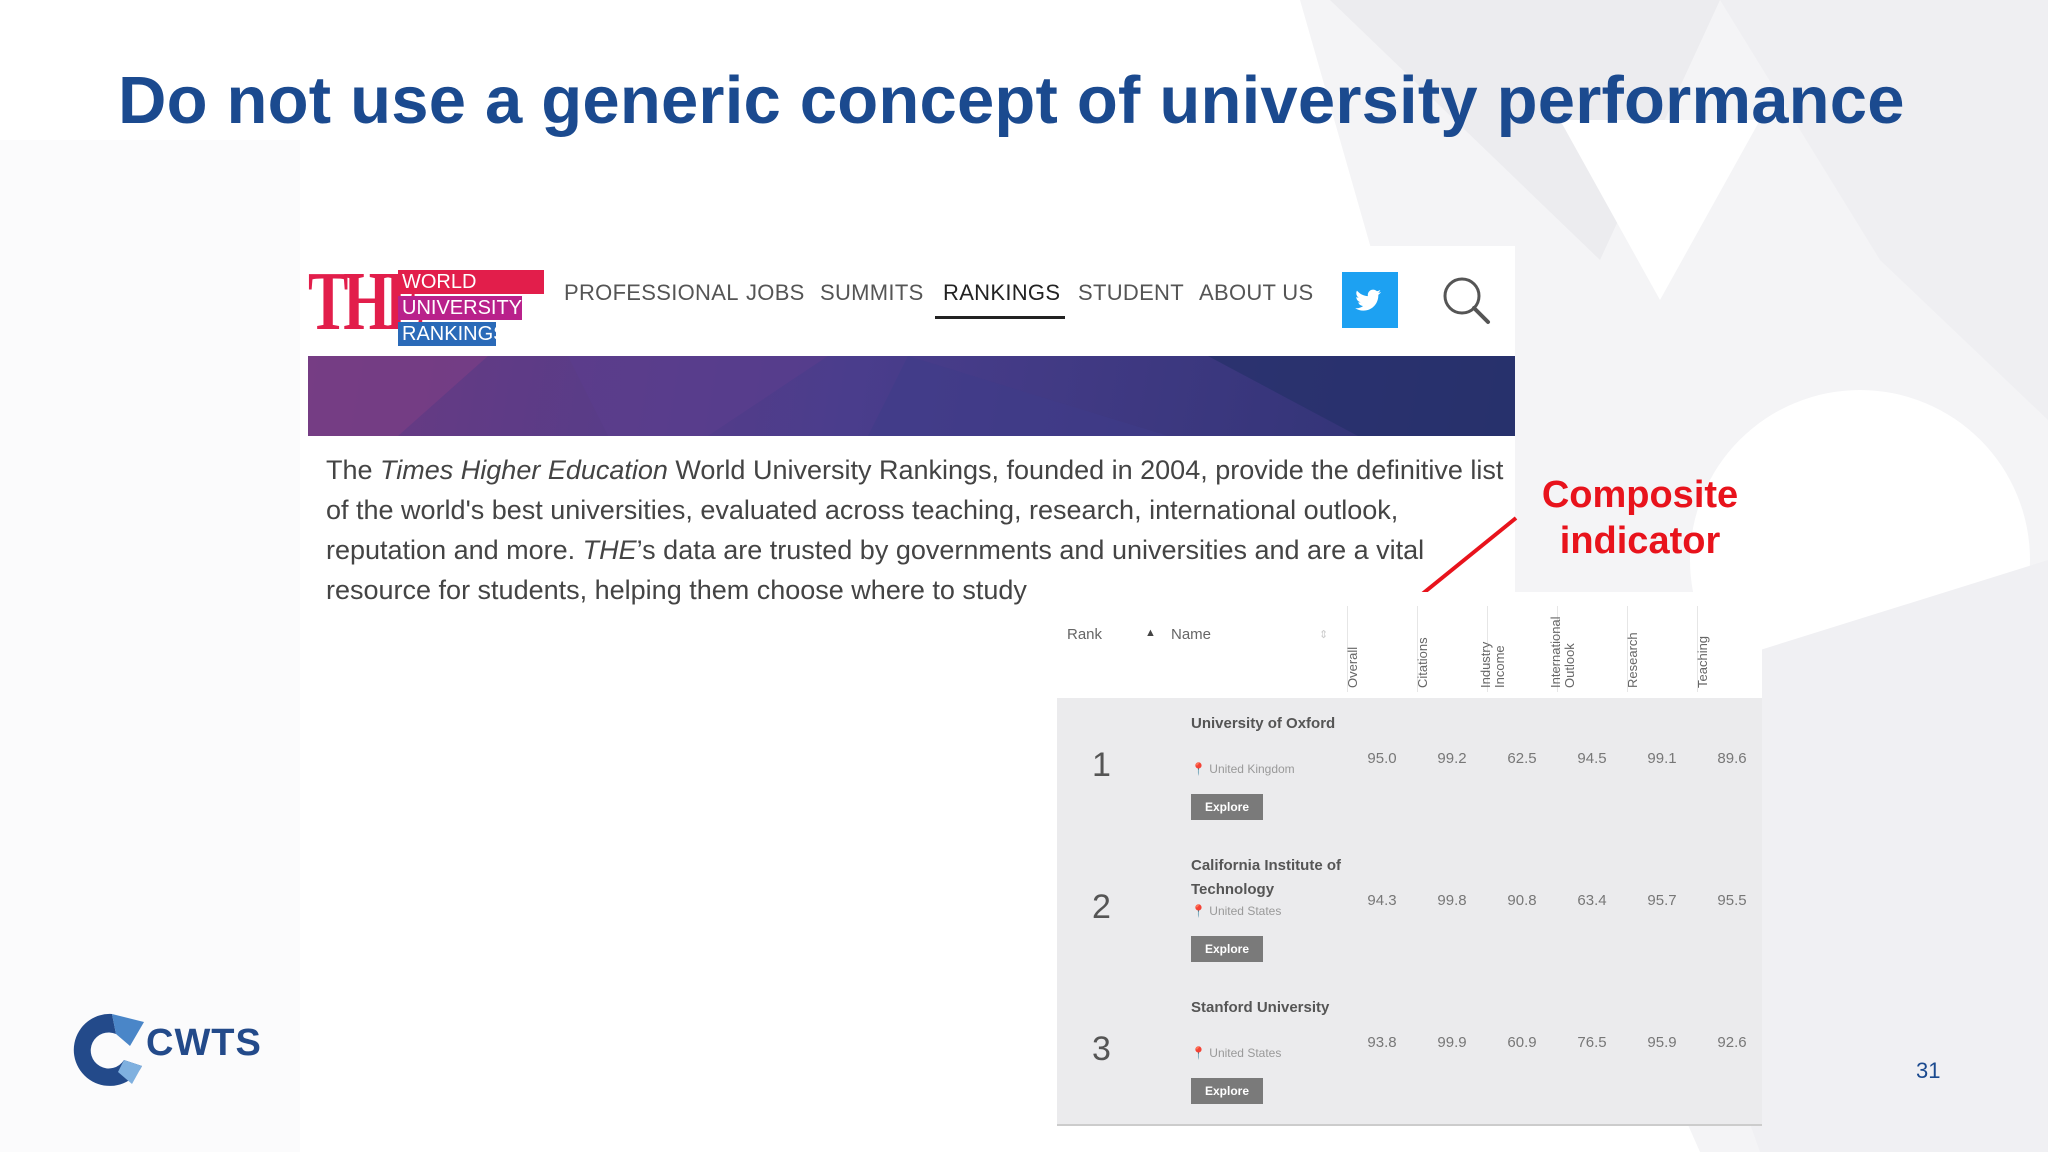 The height and width of the screenshot is (1152, 2048). I want to click on cwts-logo-mark-icon, so click(108, 1049).